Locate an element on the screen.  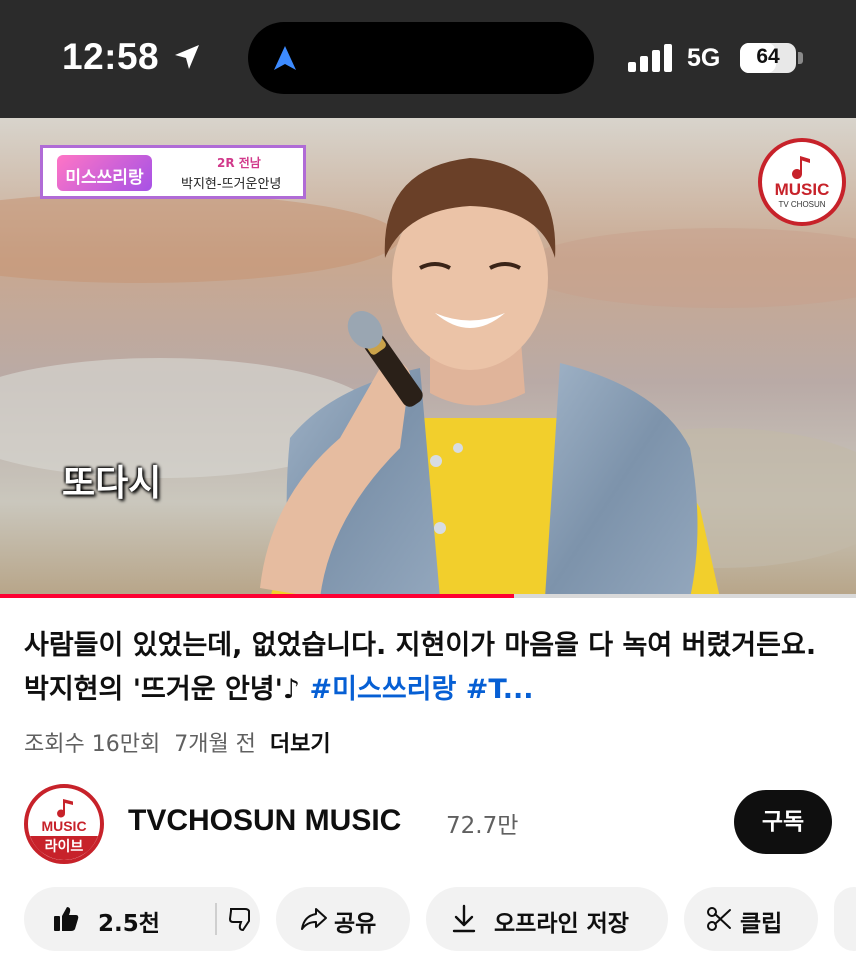
video-progress-bar is located at coordinates (428, 596).